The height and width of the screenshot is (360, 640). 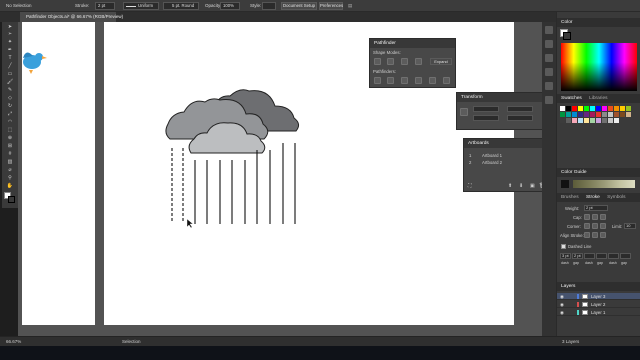 What do you see at coordinates (571, 98) in the screenshot?
I see `swatches-tab: Swatches` at bounding box center [571, 98].